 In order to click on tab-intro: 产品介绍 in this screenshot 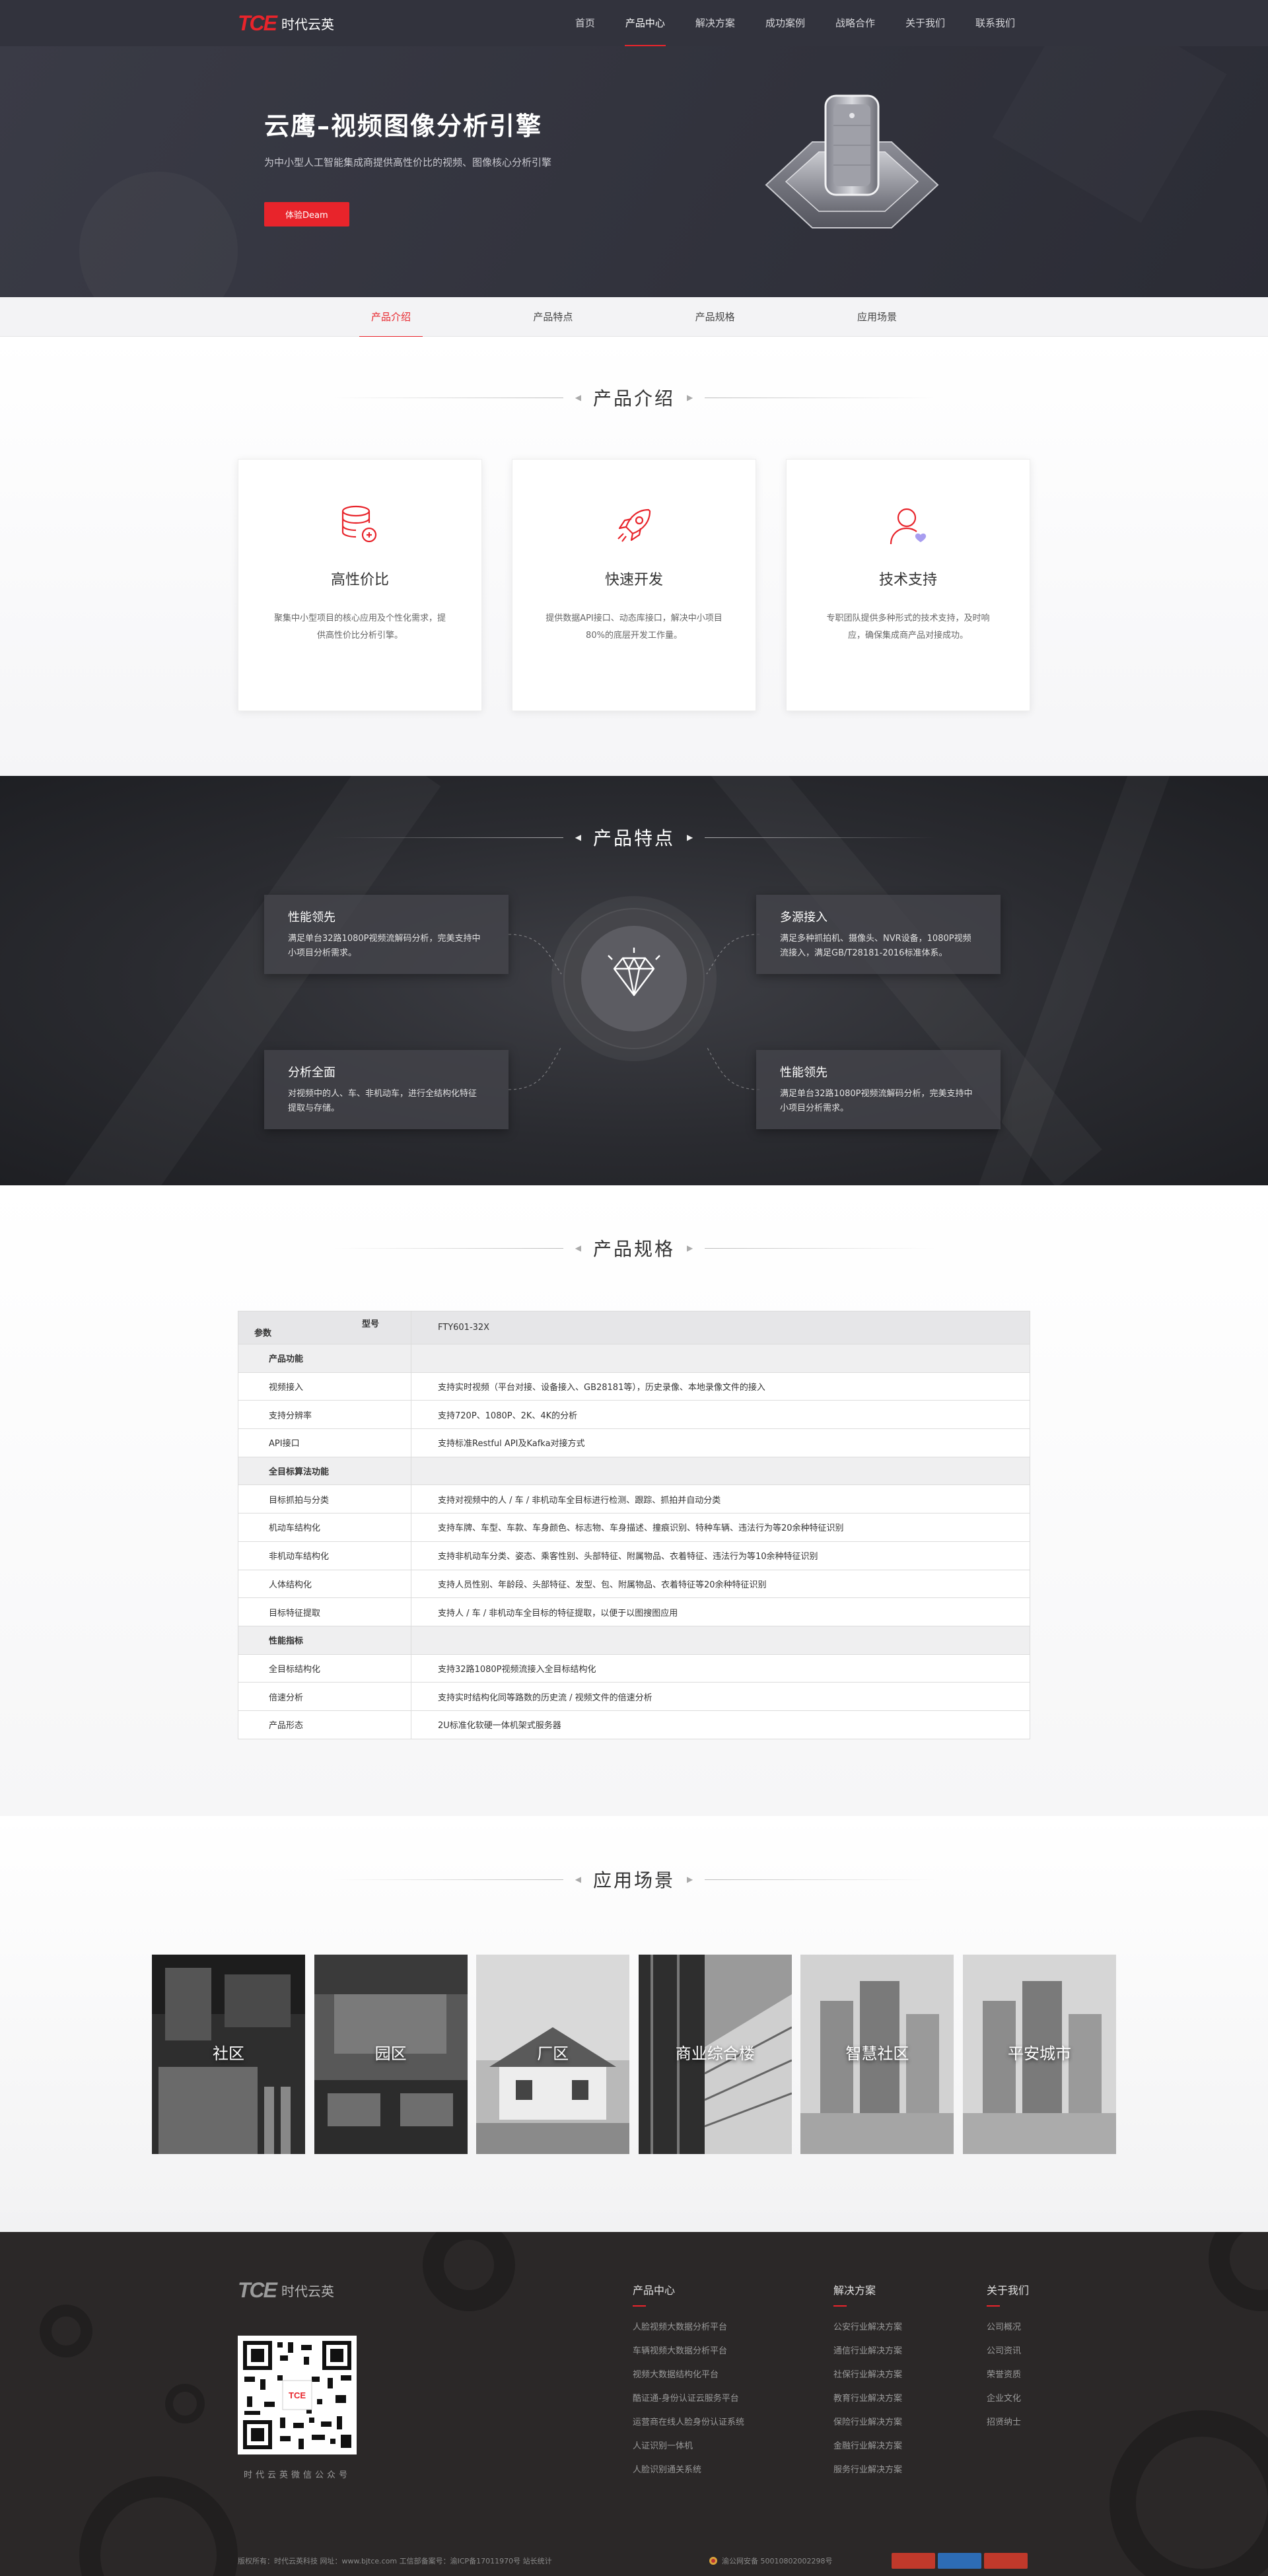, I will do `click(391, 317)`.